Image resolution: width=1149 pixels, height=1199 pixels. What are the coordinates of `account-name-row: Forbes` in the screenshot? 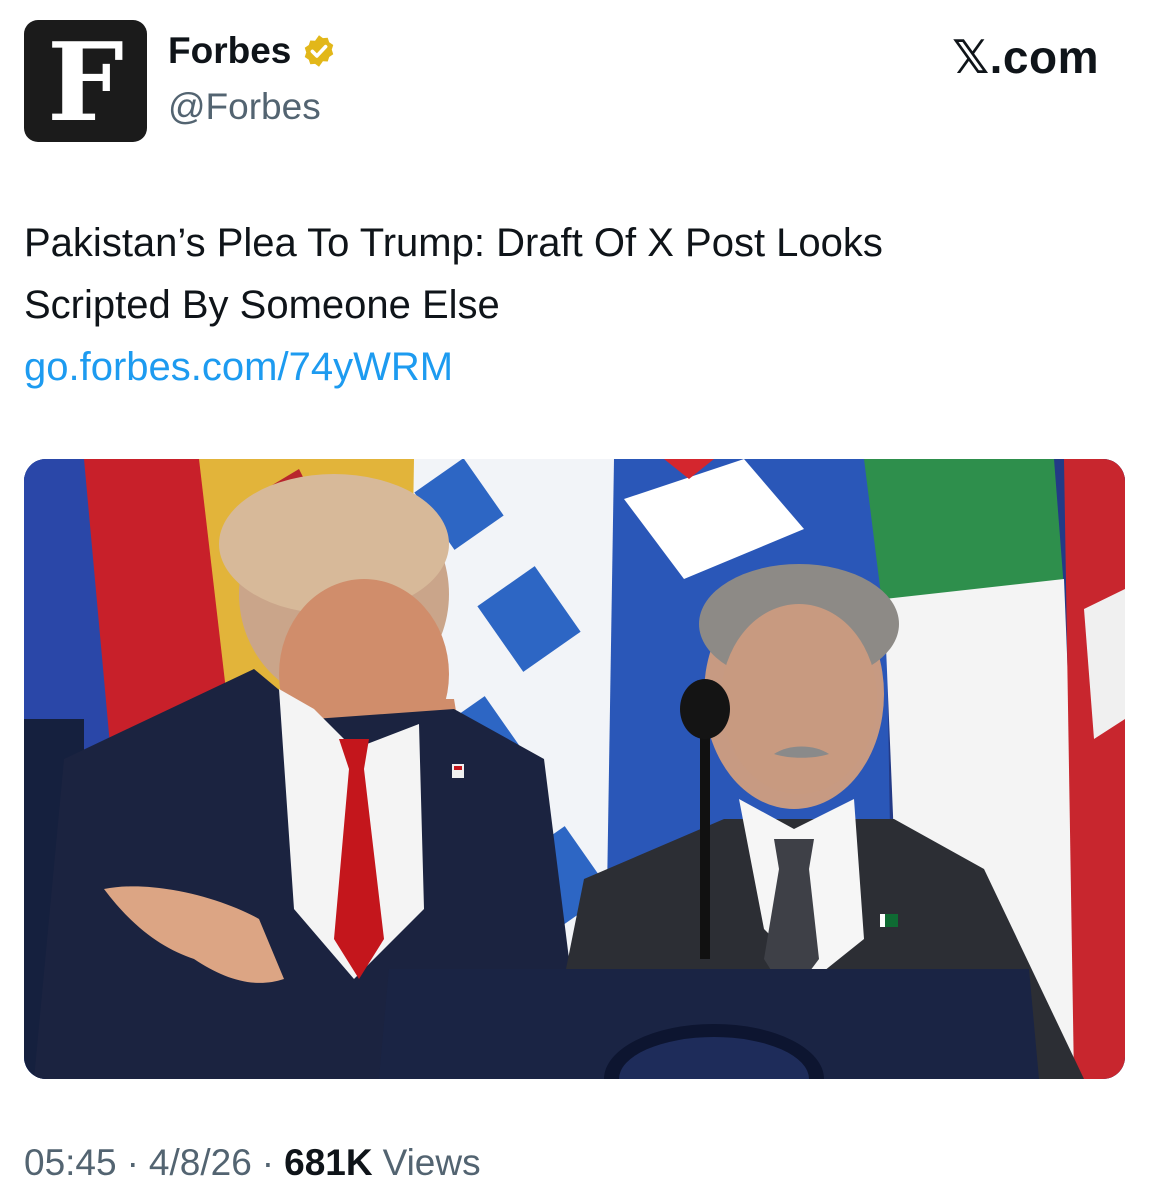 It's located at (252, 51).